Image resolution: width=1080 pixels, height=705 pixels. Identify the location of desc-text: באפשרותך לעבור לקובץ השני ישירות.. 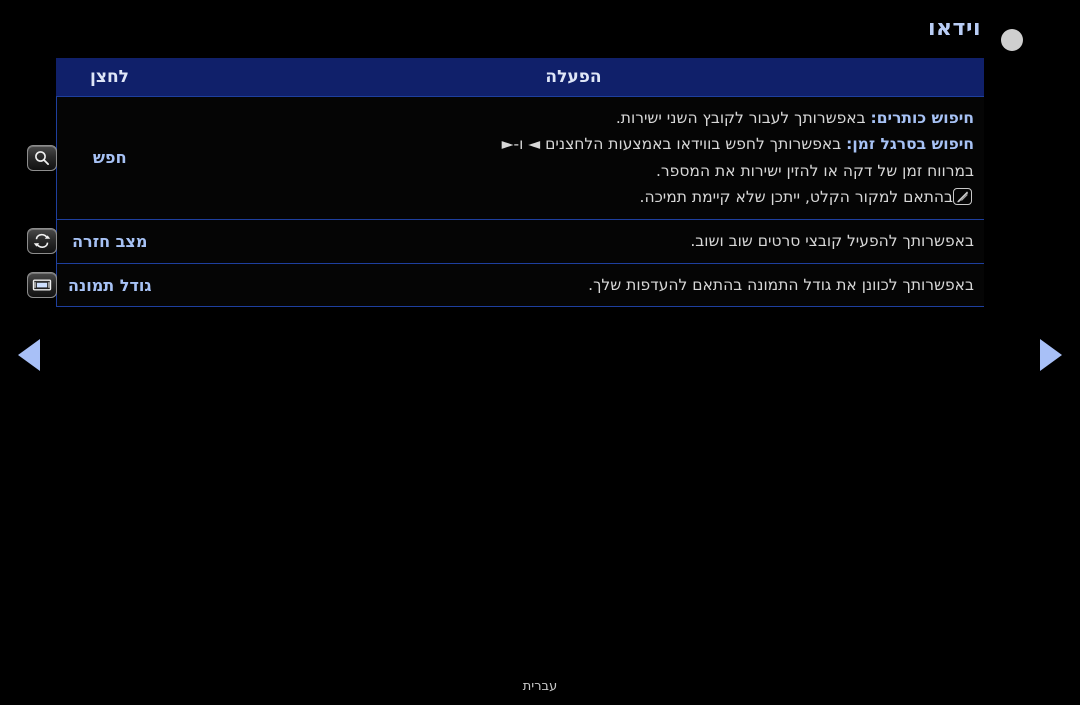
(743, 117).